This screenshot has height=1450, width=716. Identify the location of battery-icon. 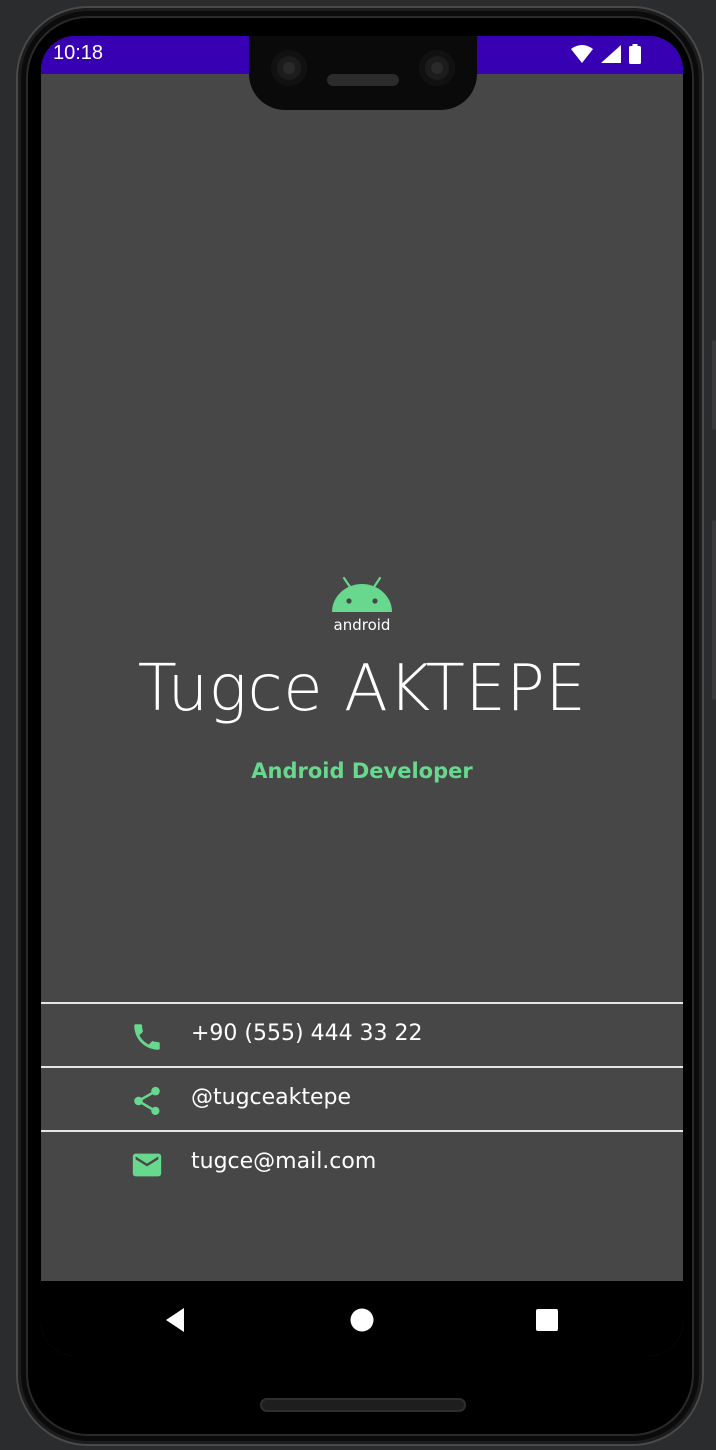
(635, 54).